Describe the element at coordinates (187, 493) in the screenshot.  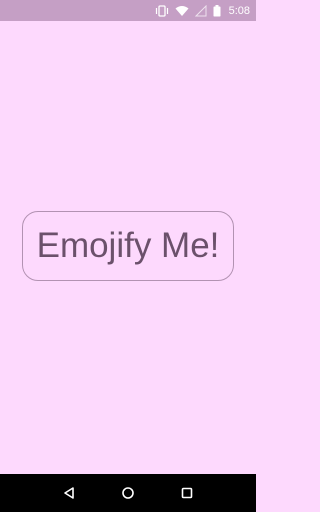
I see `recents-icon` at that location.